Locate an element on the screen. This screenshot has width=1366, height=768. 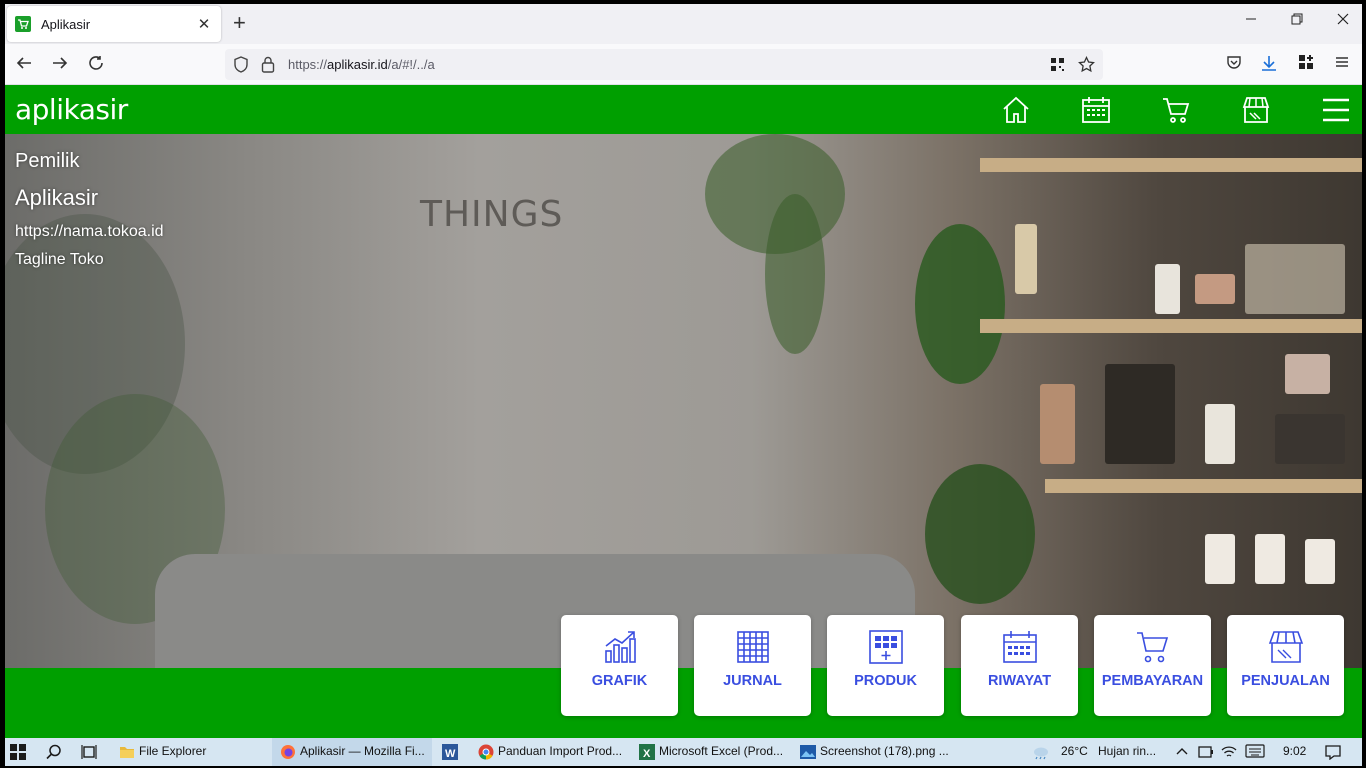
menu-card-label: JURNAL is located at coordinates (752, 681).